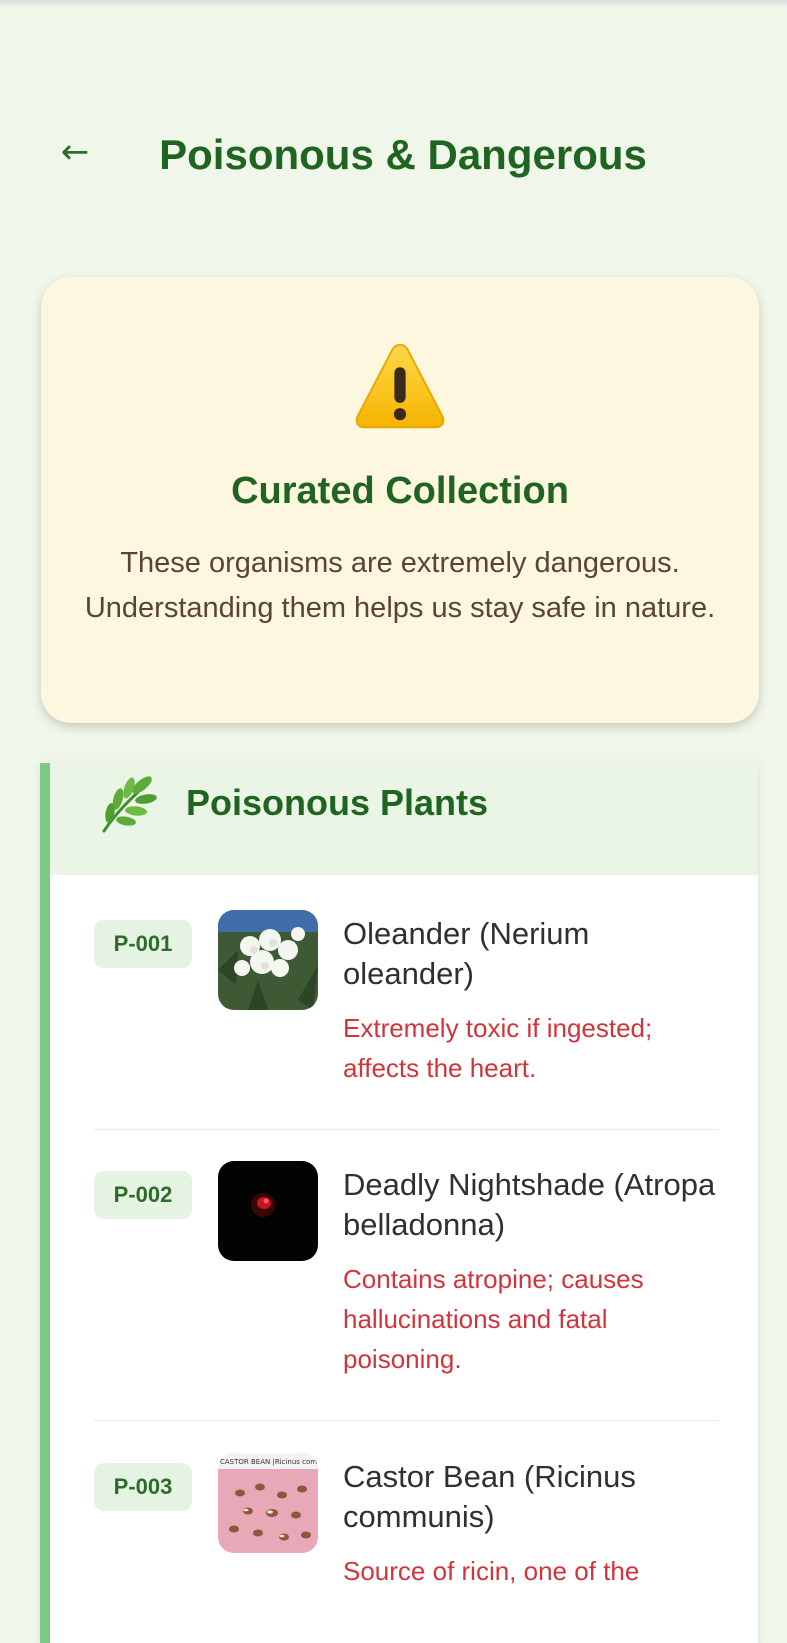 The height and width of the screenshot is (1643, 787). Describe the element at coordinates (268, 960) in the screenshot. I see `oleander-image` at that location.